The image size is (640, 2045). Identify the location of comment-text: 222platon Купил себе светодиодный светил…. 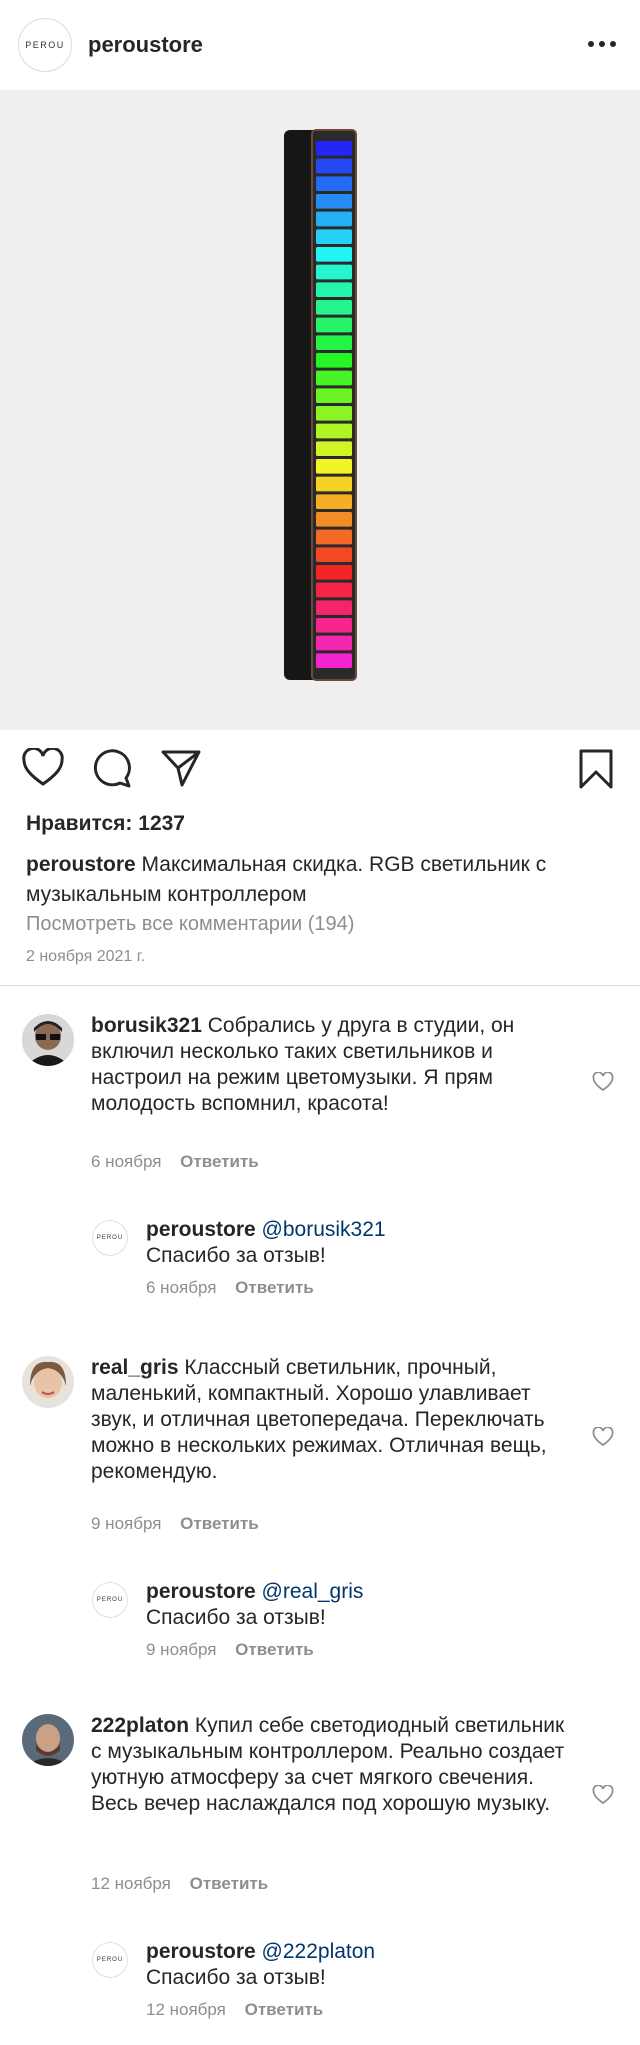
(328, 1764).